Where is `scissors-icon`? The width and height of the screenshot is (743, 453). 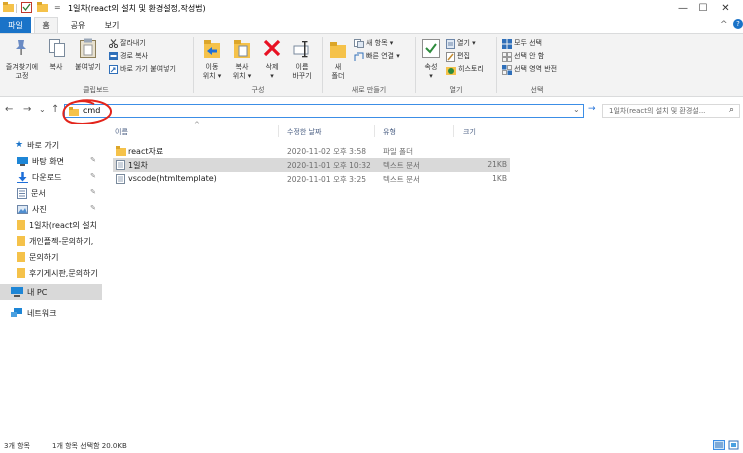 scissors-icon is located at coordinates (113, 43).